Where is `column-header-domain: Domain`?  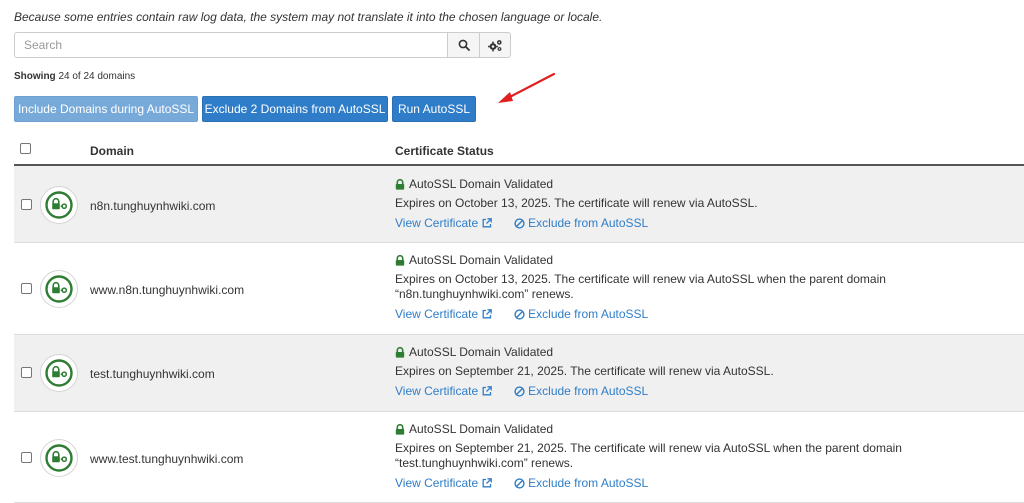 column-header-domain: Domain is located at coordinates (112, 151).